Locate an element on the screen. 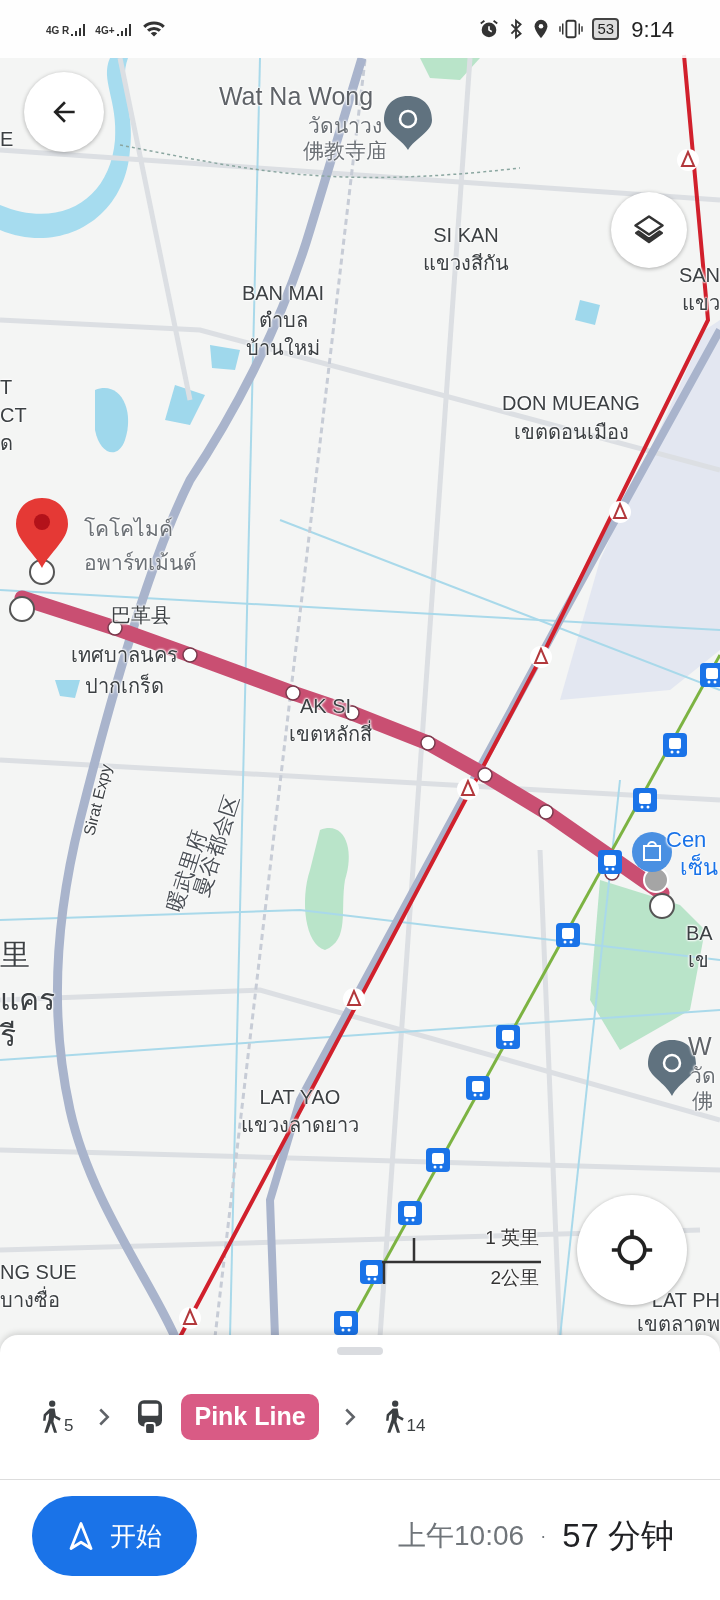  clock-time: 9:14 is located at coordinates (652, 29).